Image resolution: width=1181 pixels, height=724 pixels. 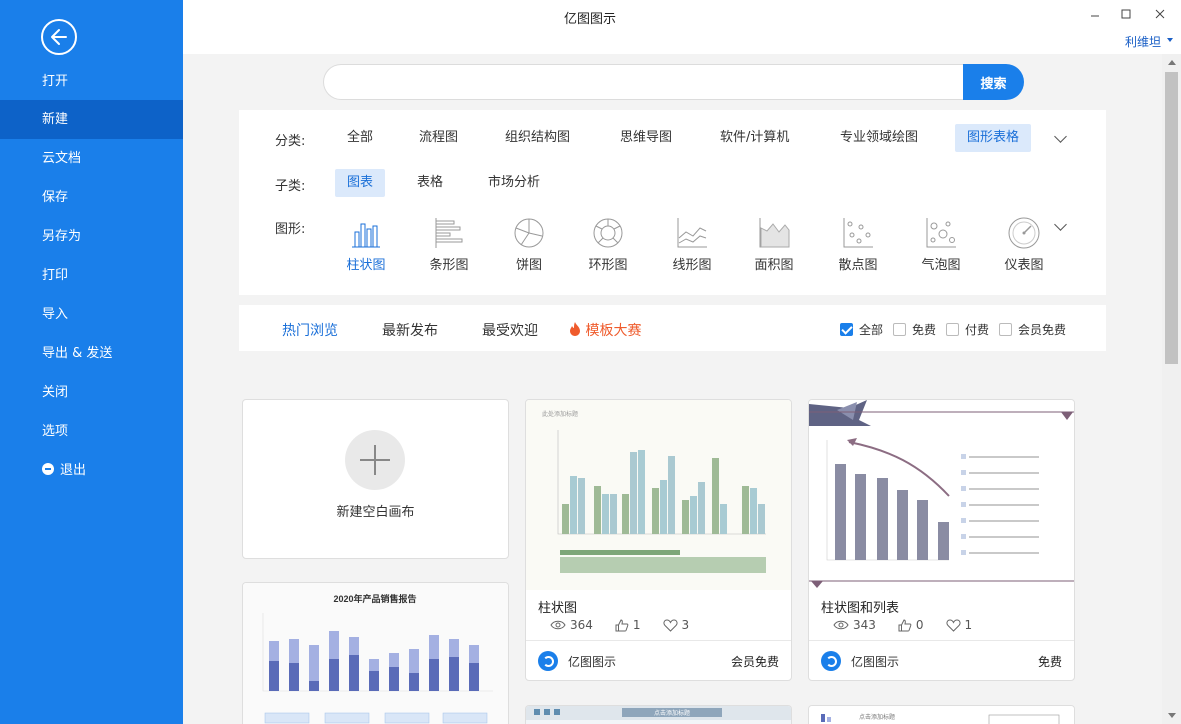 What do you see at coordinates (1172, 62) in the screenshot?
I see `scroll-up-arrow-icon` at bounding box center [1172, 62].